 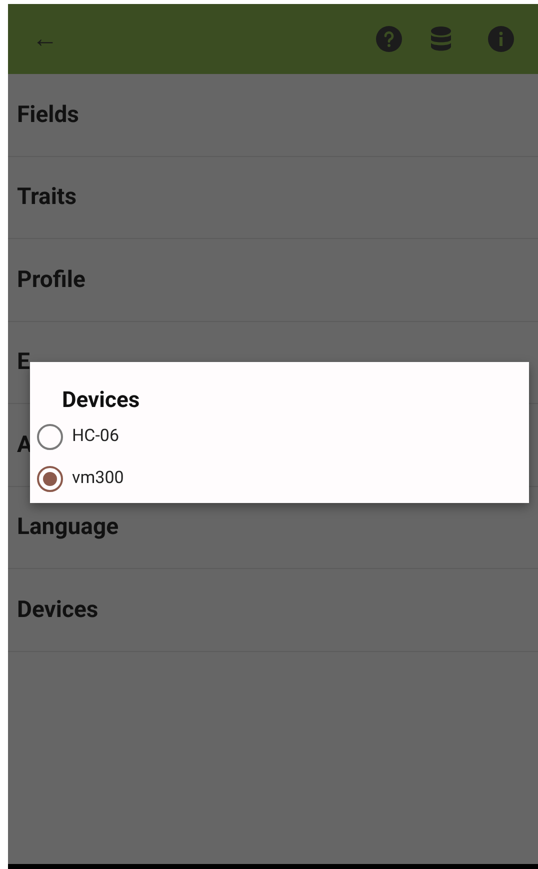 What do you see at coordinates (101, 401) in the screenshot?
I see `dialog-title: Devices` at bounding box center [101, 401].